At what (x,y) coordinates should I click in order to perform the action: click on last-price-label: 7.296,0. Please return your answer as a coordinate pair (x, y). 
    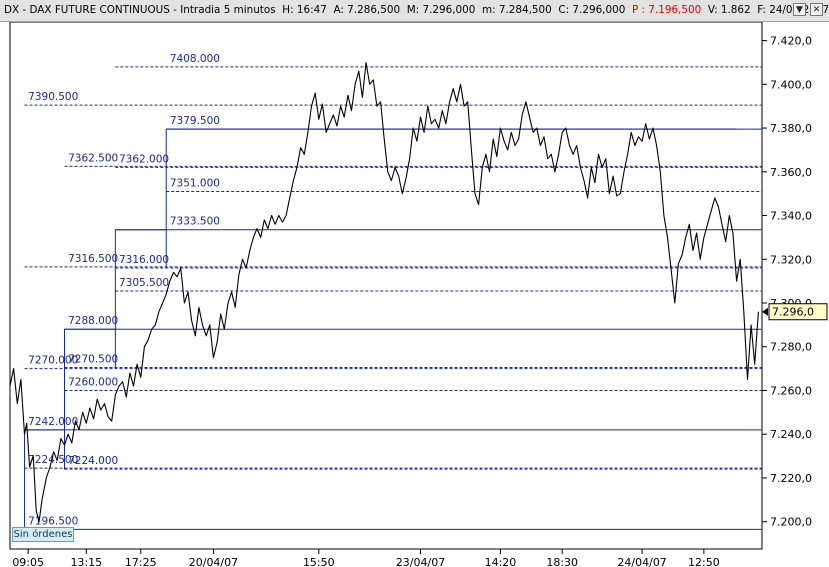
    Looking at the image, I should click on (793, 312).